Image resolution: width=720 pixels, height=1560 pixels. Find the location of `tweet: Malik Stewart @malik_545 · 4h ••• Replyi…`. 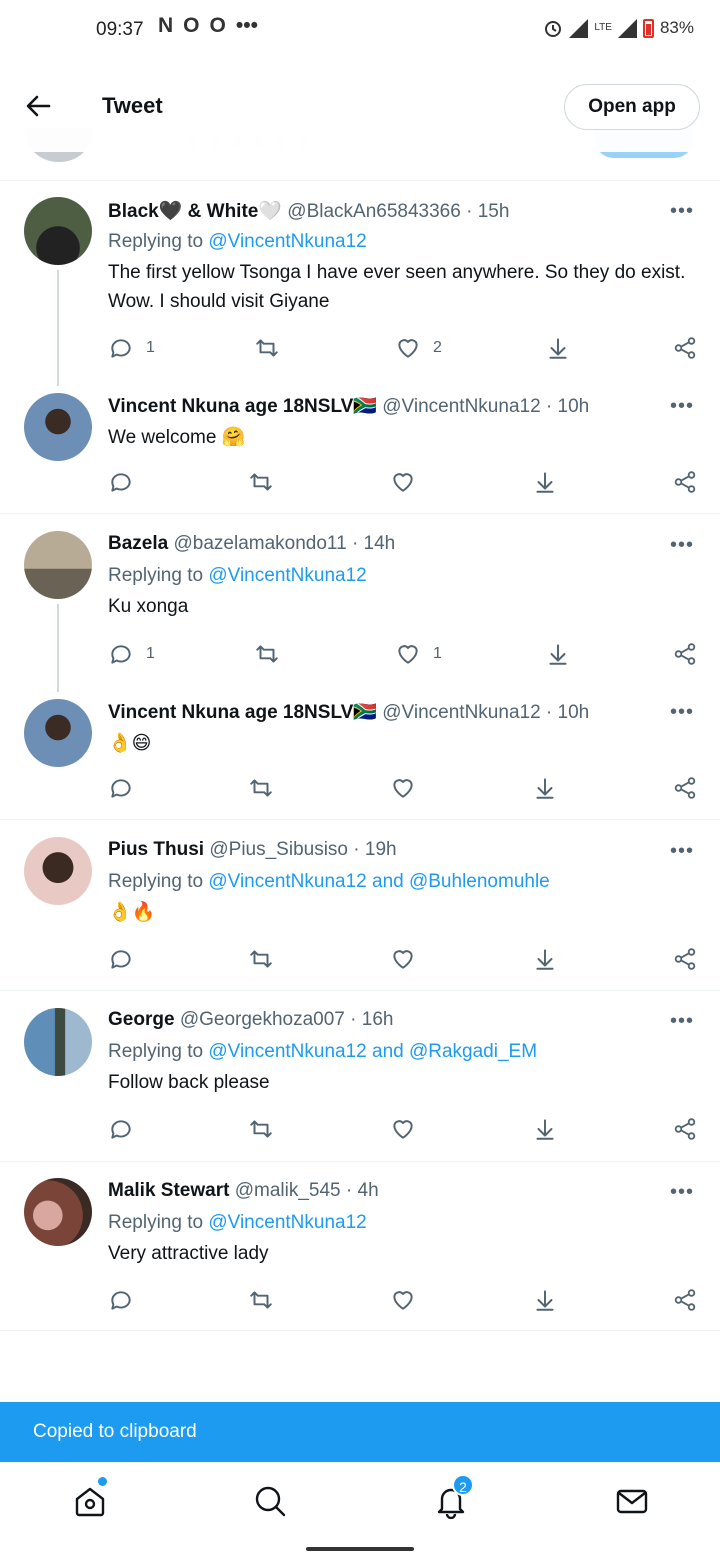

tweet: Malik Stewart @malik_545 · 4h ••• Replyi… is located at coordinates (360, 1246).